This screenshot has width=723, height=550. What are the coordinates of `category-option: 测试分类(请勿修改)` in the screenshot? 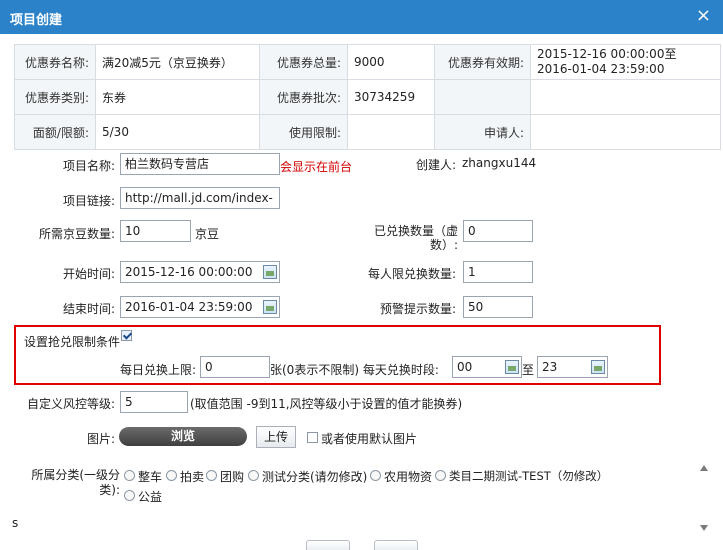 It's located at (315, 477).